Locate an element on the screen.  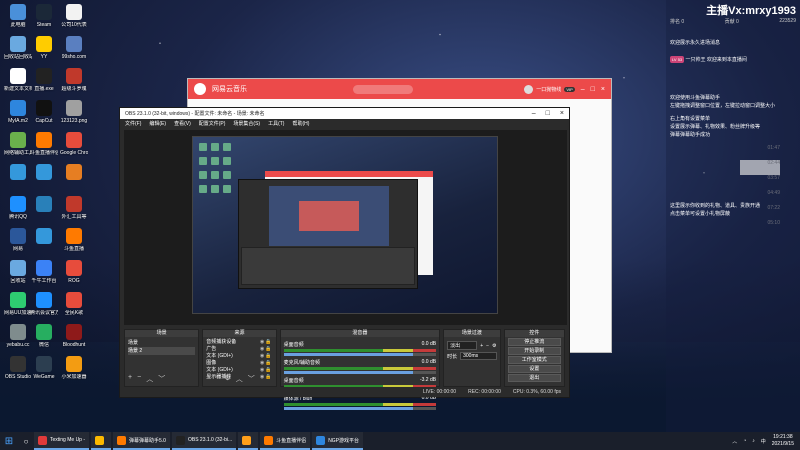
desktop-icon: 腾讯会议官方 is located at coordinates (44, 304).